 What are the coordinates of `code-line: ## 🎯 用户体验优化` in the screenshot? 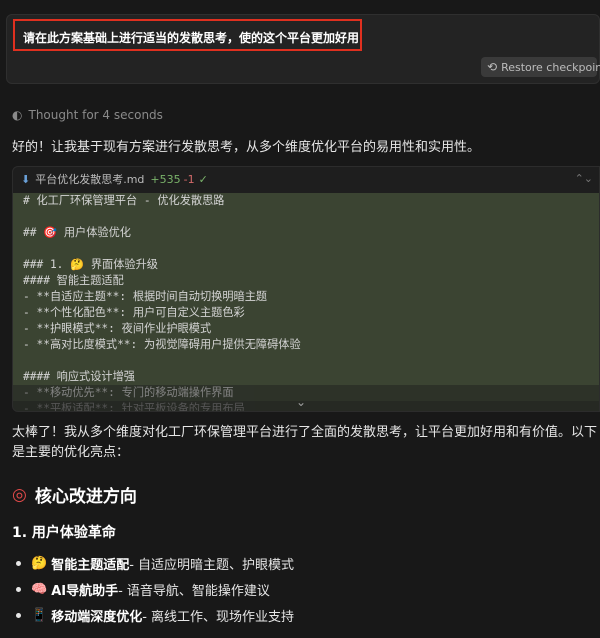 It's located at (306, 233).